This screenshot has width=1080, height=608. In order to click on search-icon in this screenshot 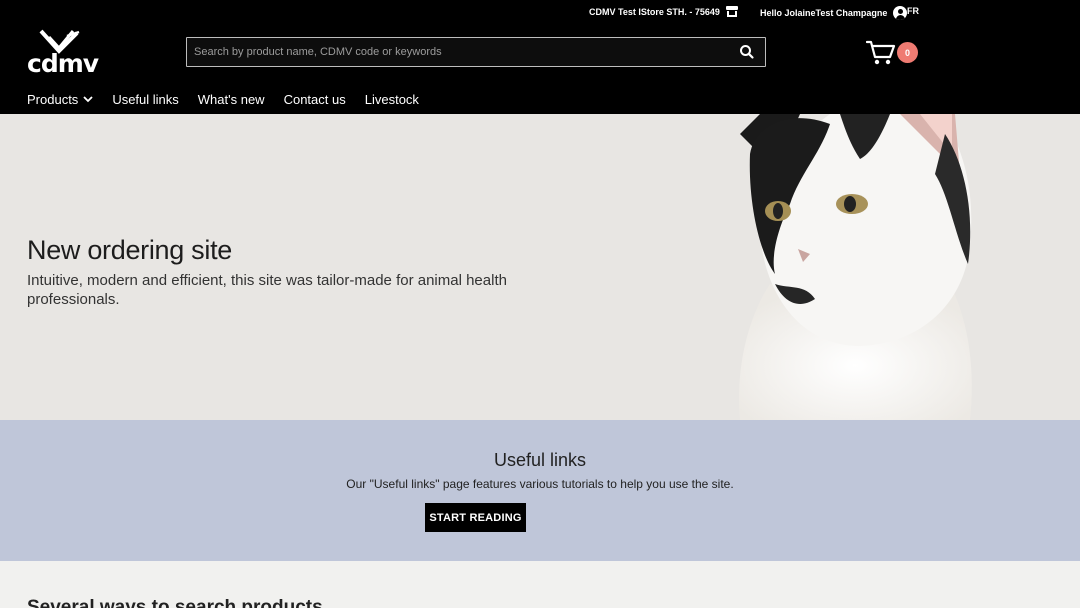, I will do `click(747, 52)`.